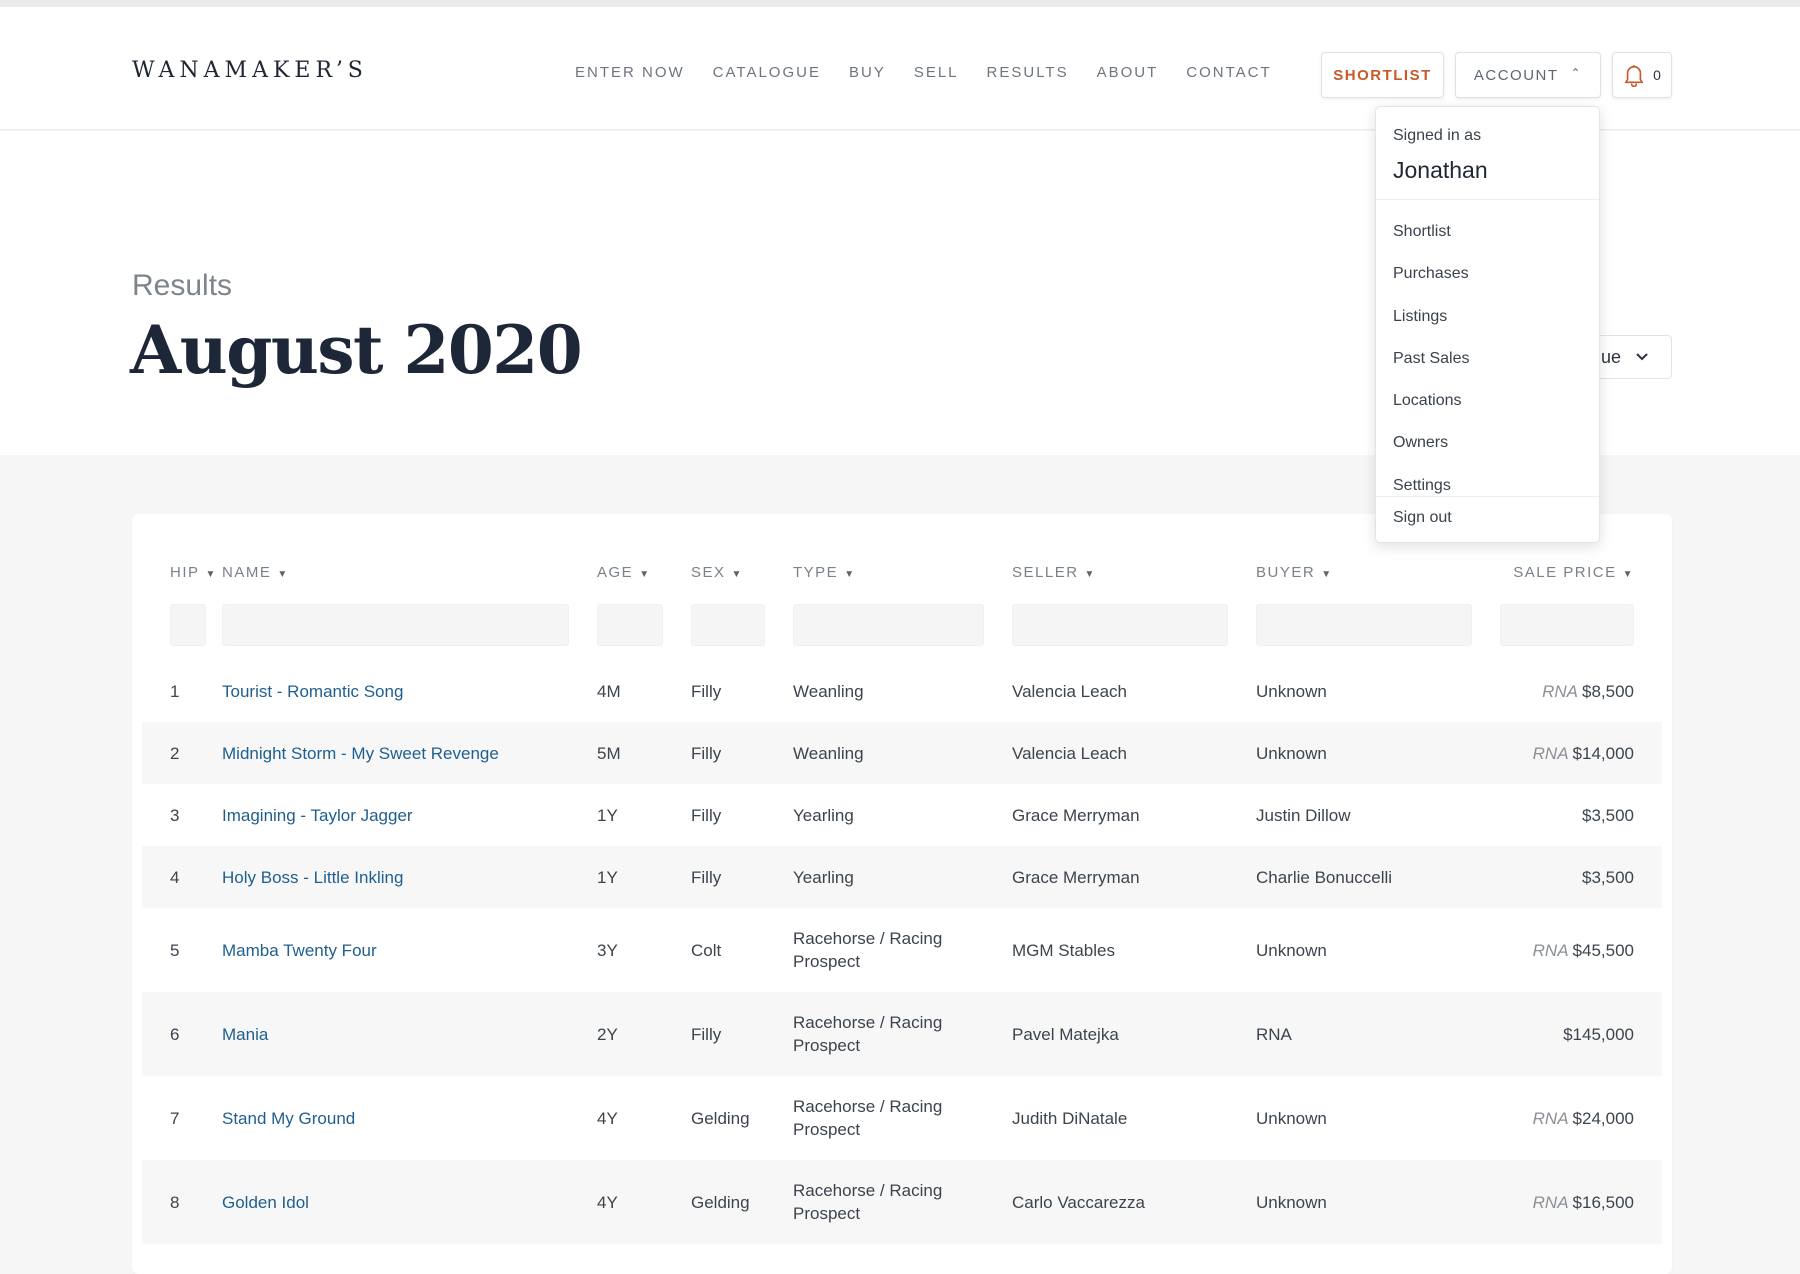 The image size is (1800, 1274). Describe the element at coordinates (1431, 232) in the screenshot. I see `menu-item-shortlist: Shortlist` at that location.